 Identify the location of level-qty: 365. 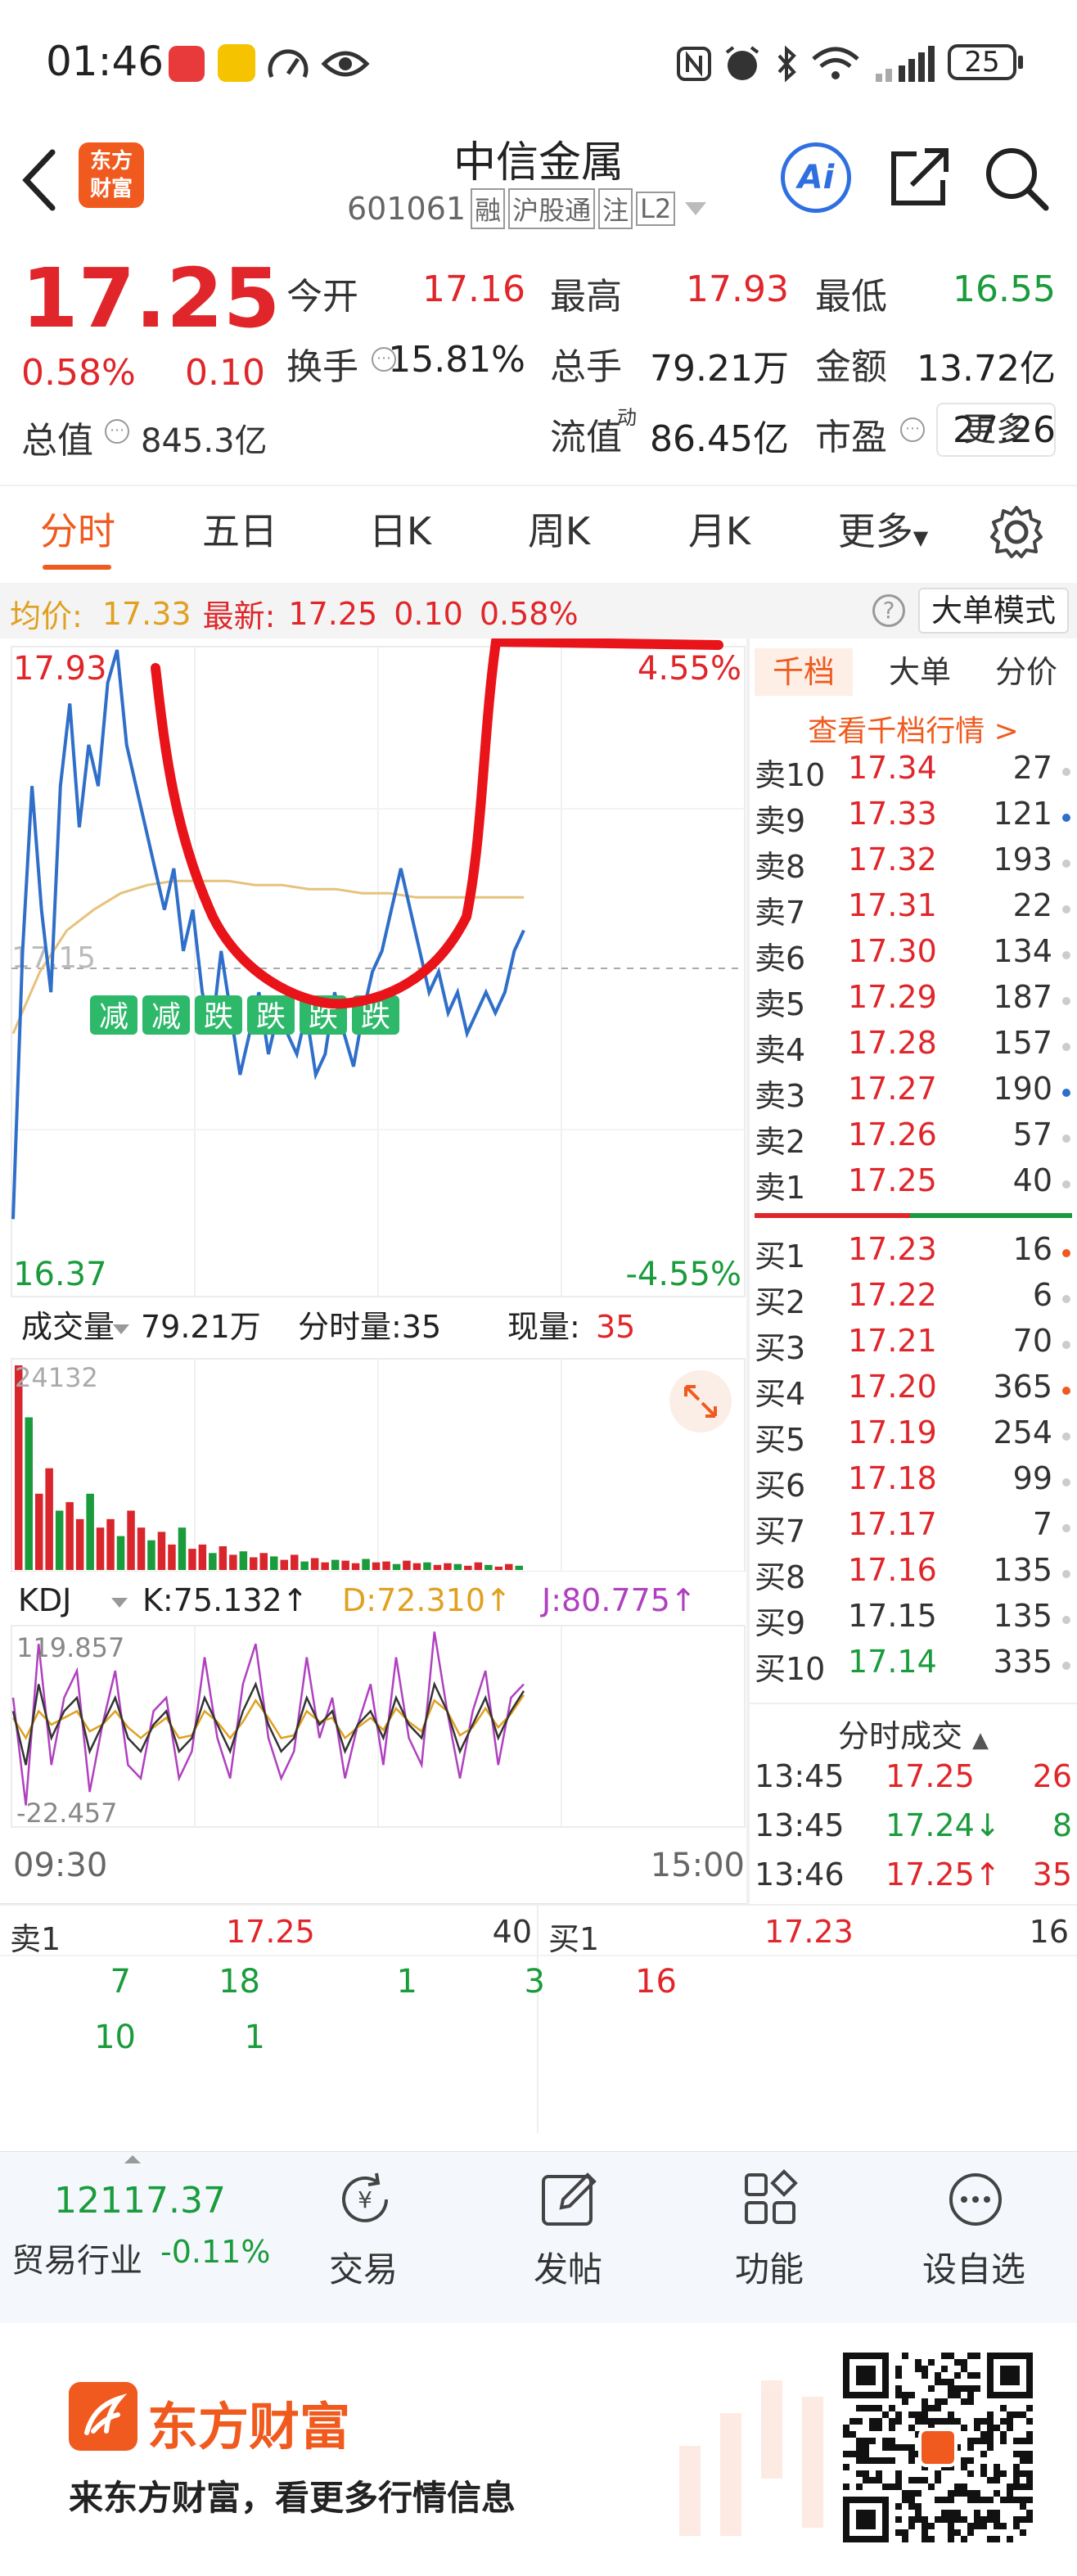
(1022, 1387).